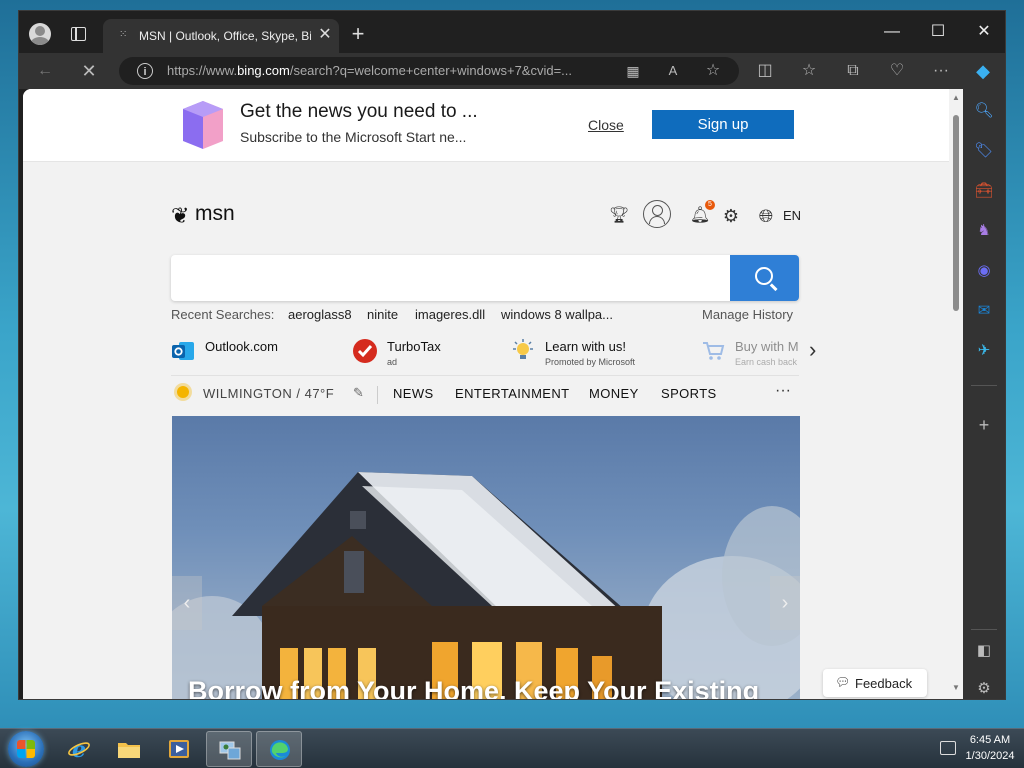 The height and width of the screenshot is (768, 1024). I want to click on start-button, so click(26, 749).